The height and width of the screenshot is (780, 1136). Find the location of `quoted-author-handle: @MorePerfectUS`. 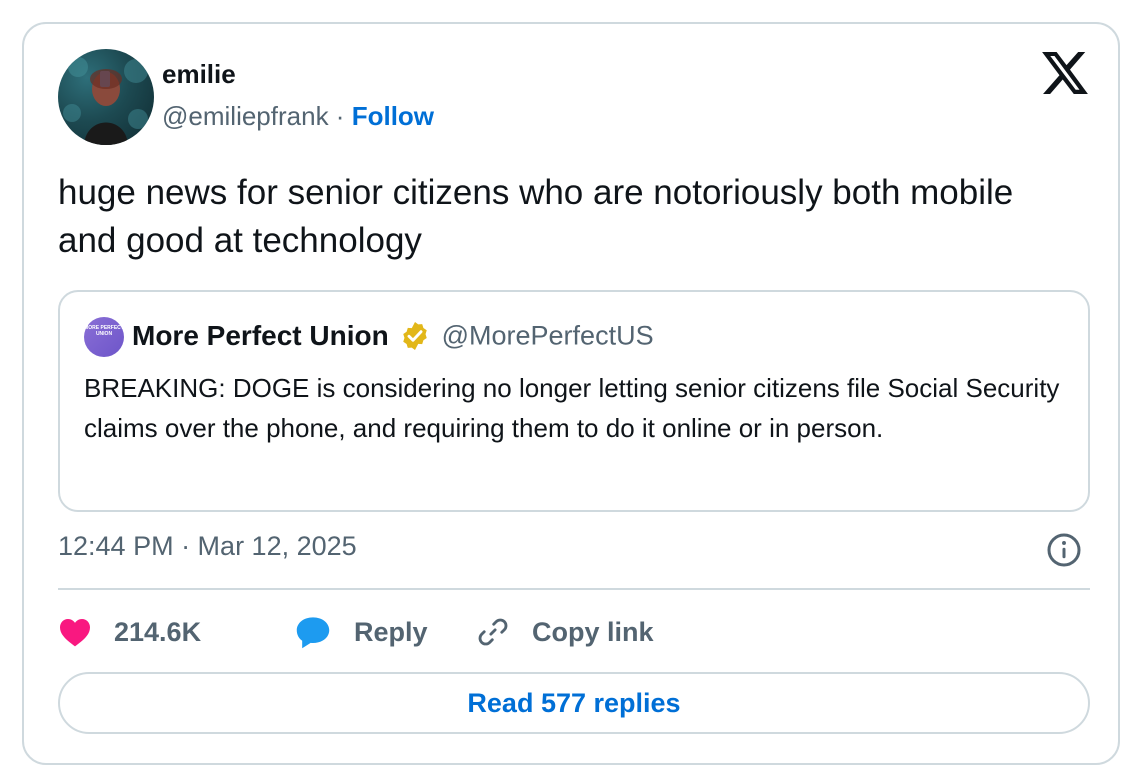

quoted-author-handle: @MorePerfectUS is located at coordinates (548, 336).